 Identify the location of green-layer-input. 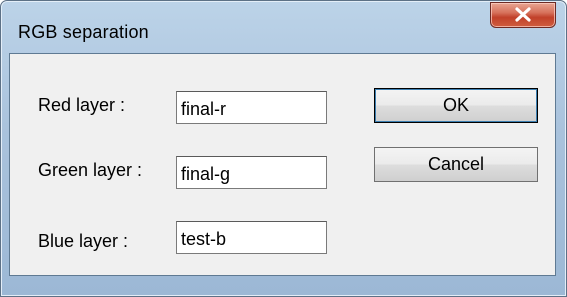
(251, 172).